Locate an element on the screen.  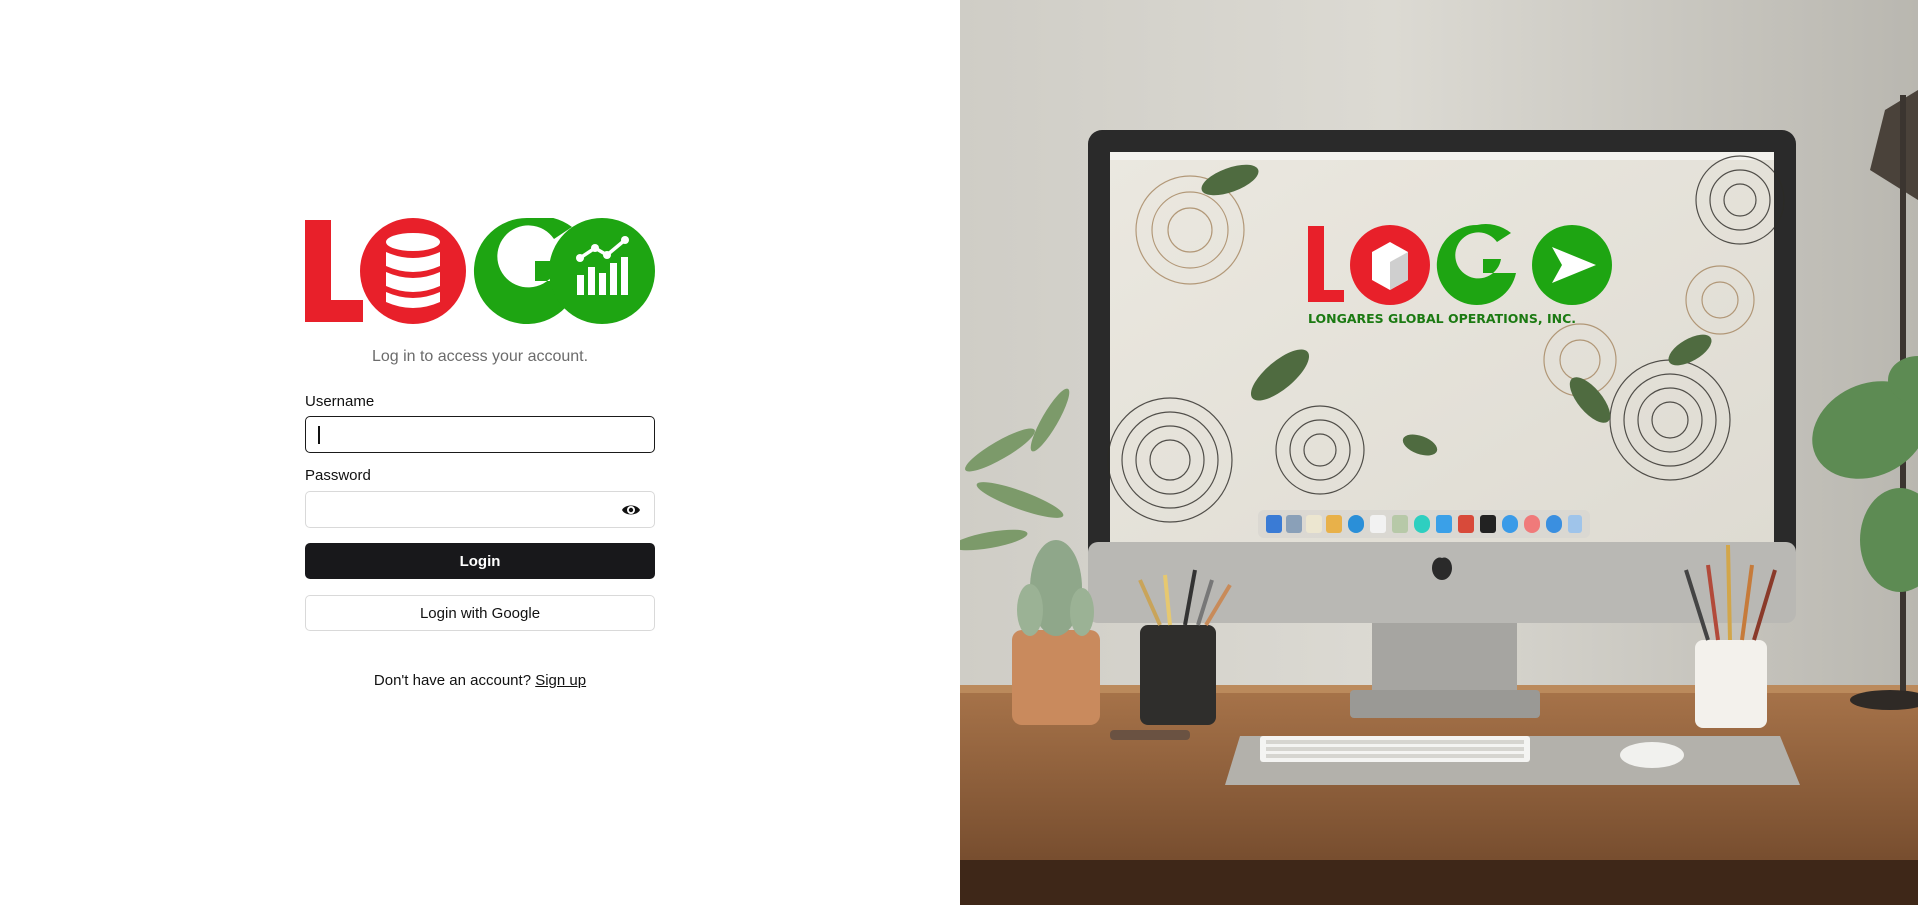
signup-link: Sign up is located at coordinates (560, 680).